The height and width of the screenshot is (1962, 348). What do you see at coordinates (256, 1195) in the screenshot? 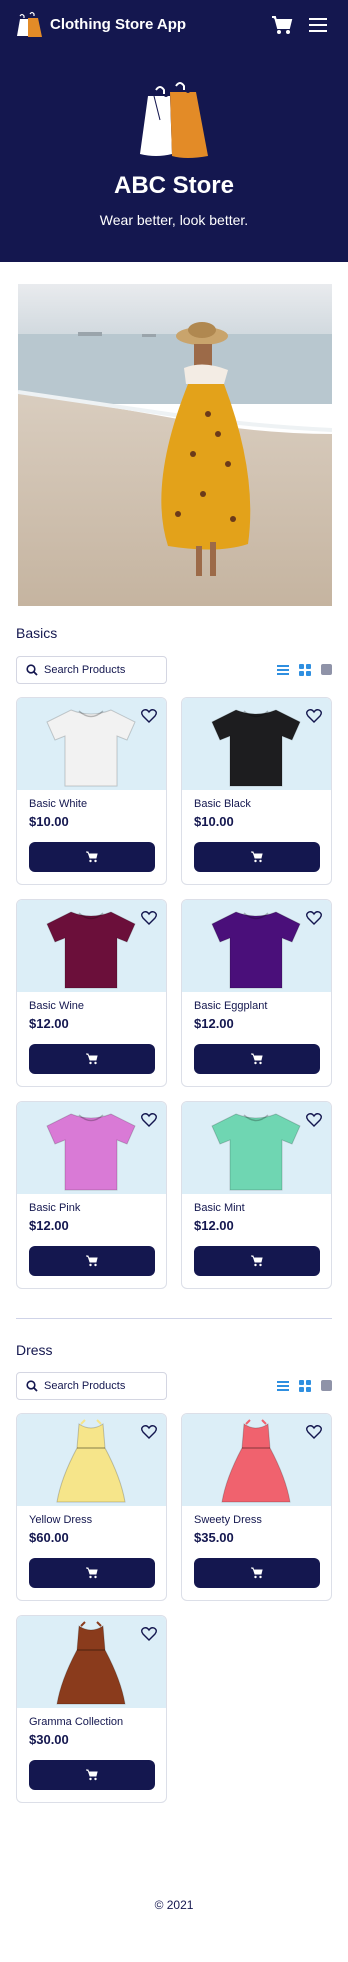
I see `product-card: Basic Mint $12.00` at bounding box center [256, 1195].